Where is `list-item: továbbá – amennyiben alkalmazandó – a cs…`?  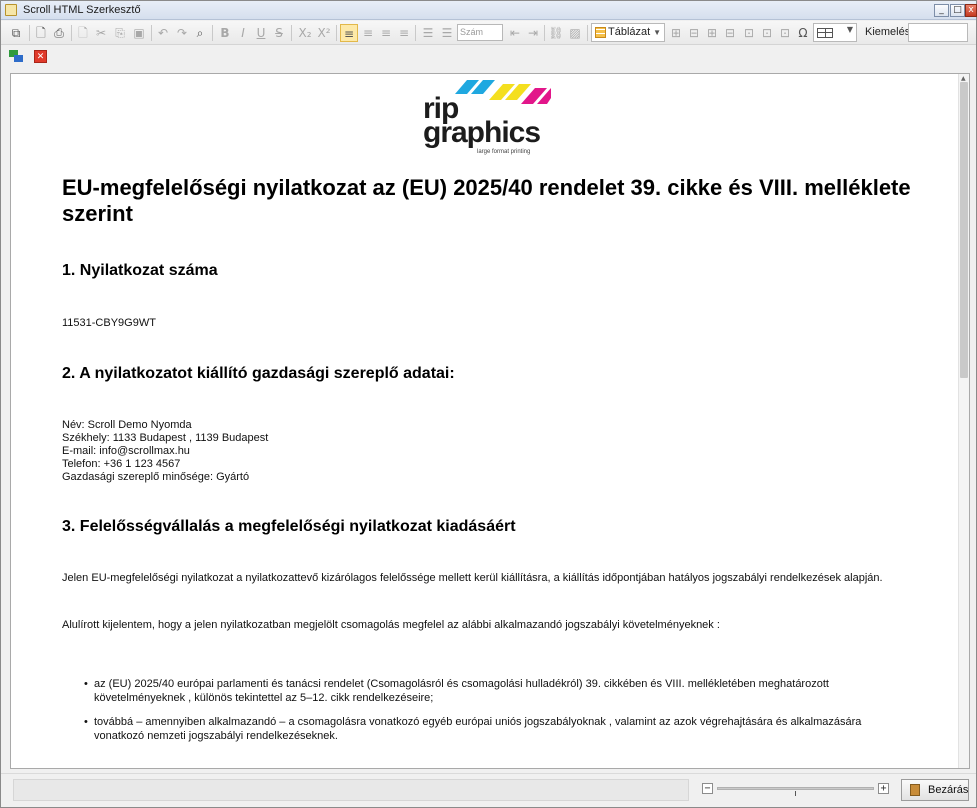
list-item: továbbá – amennyiben alkalmazandó – a cs… is located at coordinates (494, 729).